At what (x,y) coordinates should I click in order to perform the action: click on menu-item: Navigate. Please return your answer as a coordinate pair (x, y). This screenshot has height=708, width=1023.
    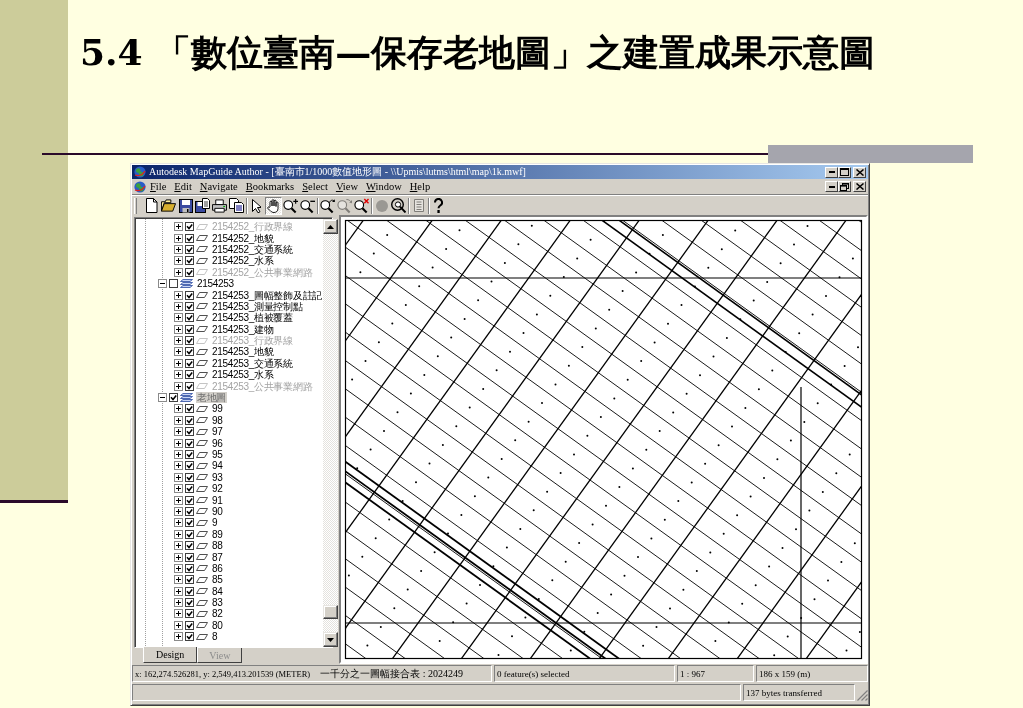
    Looking at the image, I should click on (218, 186).